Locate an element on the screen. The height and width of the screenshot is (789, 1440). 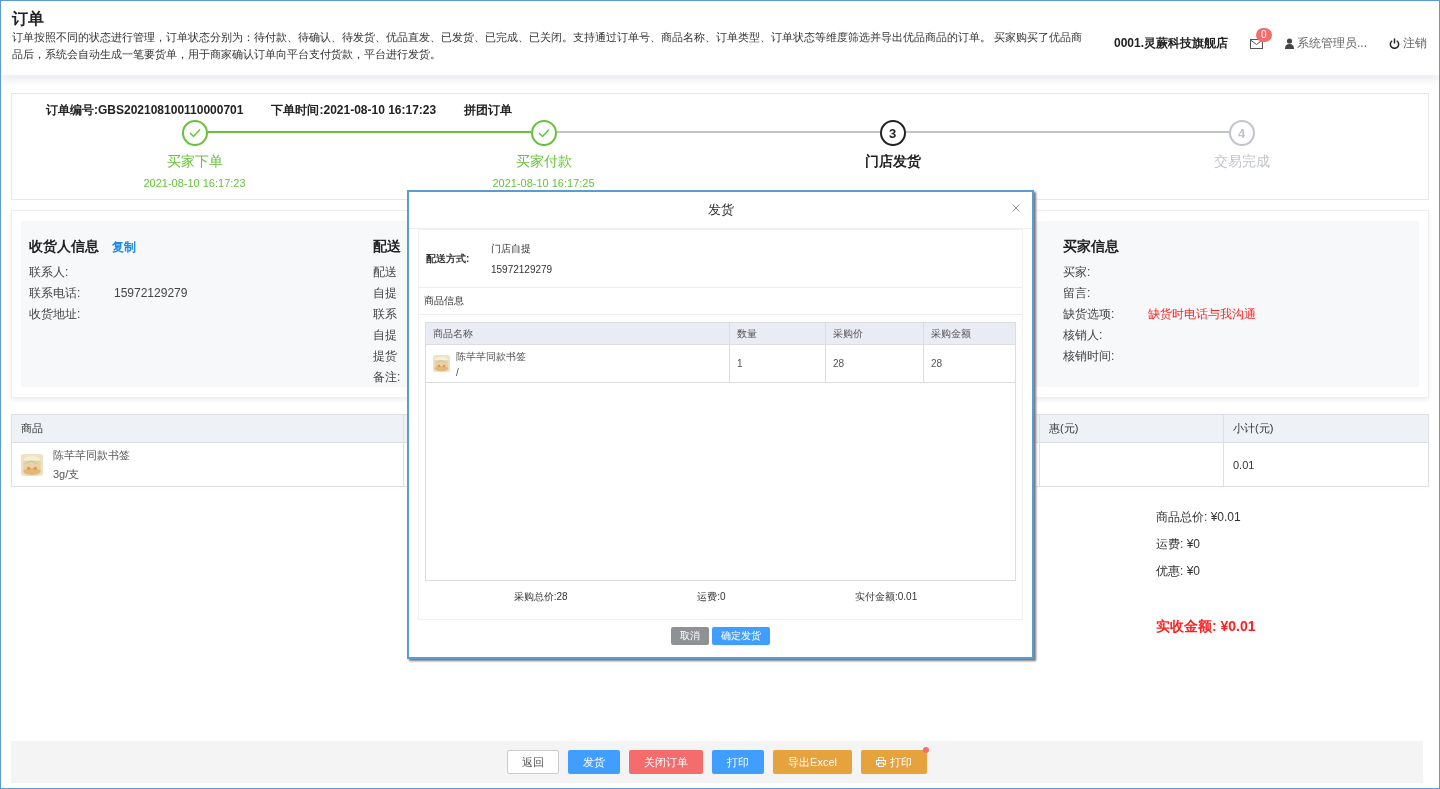
table-cell: 0.01 is located at coordinates (1244, 464).